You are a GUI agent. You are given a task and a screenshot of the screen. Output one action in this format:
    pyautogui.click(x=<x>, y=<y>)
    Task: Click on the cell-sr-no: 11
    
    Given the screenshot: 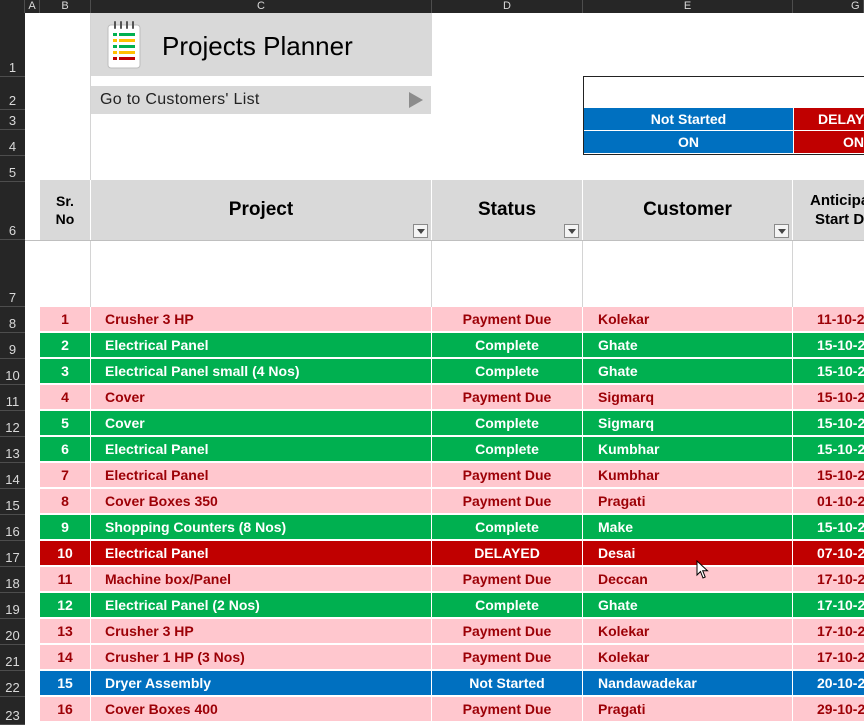 What is the action you would take?
    pyautogui.click(x=65, y=579)
    